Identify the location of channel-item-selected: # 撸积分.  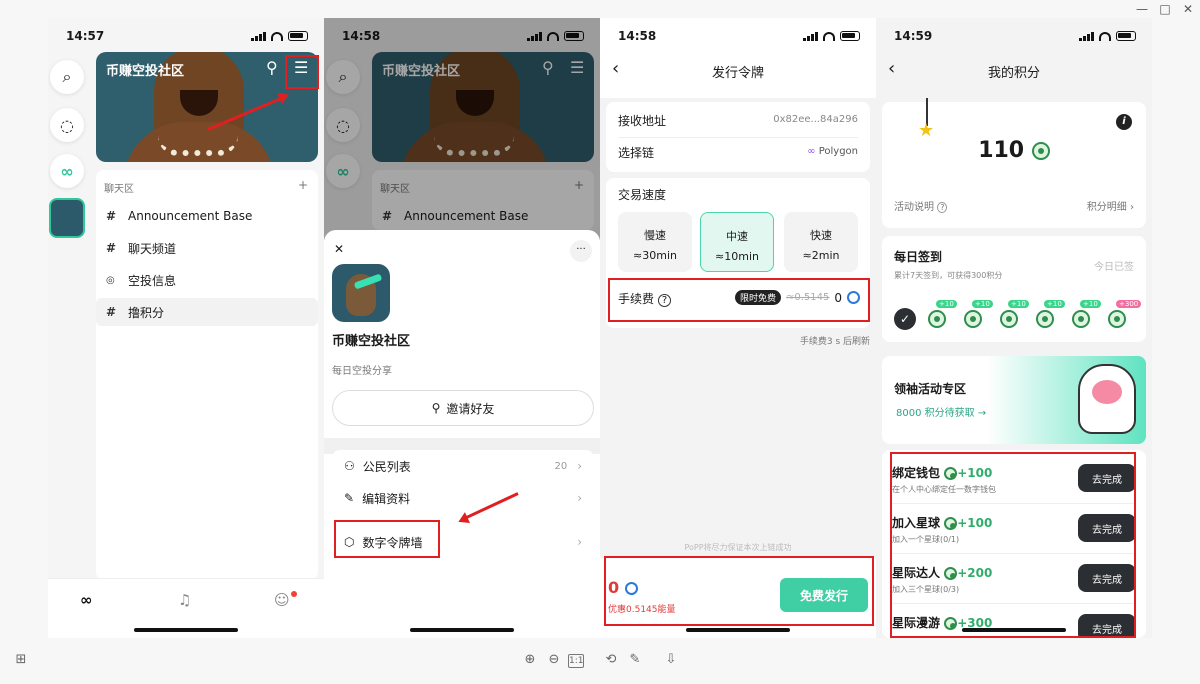
(207, 312).